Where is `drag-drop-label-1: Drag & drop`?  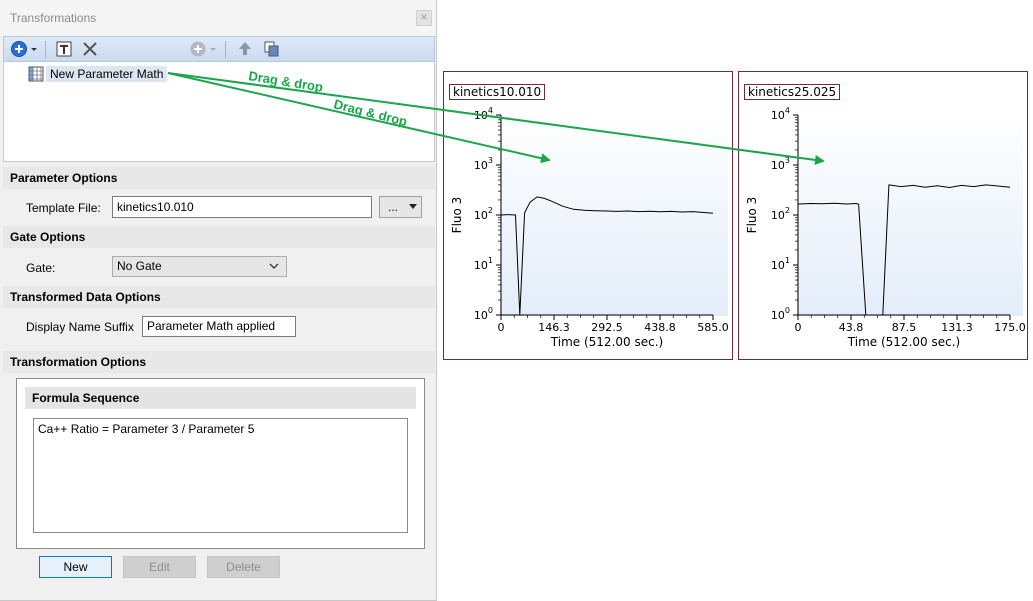 drag-drop-label-1: Drag & drop is located at coordinates (286, 81).